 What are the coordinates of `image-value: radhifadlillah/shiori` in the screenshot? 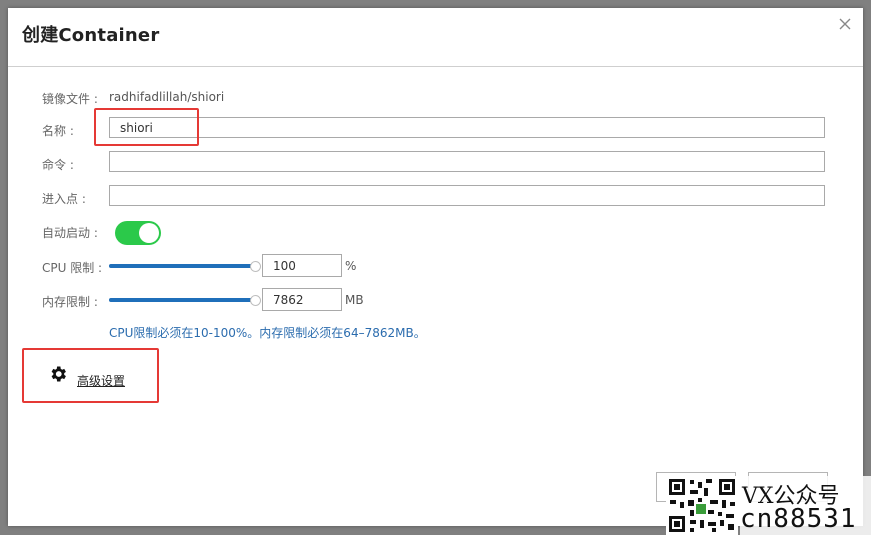 It's located at (167, 97).